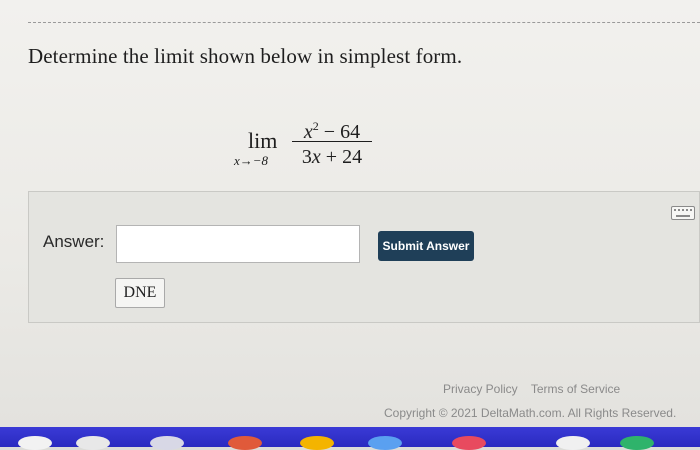 The width and height of the screenshot is (700, 450). I want to click on limit-expression: lim x→−8 x2 − 64 3x + 24, so click(309, 143).